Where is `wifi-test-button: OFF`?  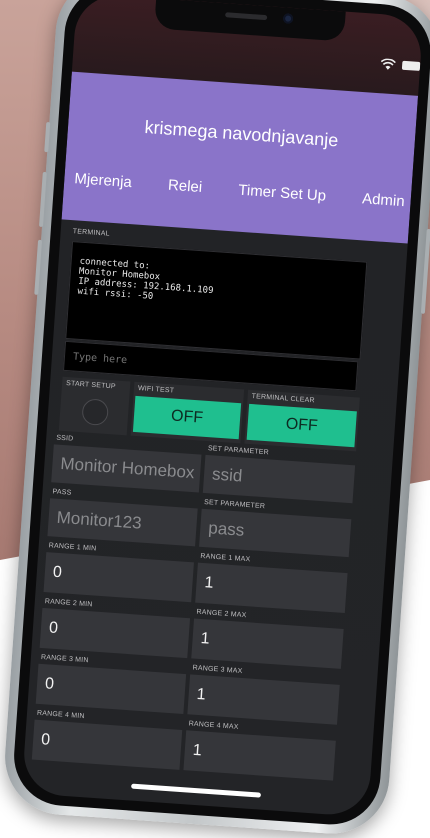
wifi-test-button: OFF is located at coordinates (187, 417).